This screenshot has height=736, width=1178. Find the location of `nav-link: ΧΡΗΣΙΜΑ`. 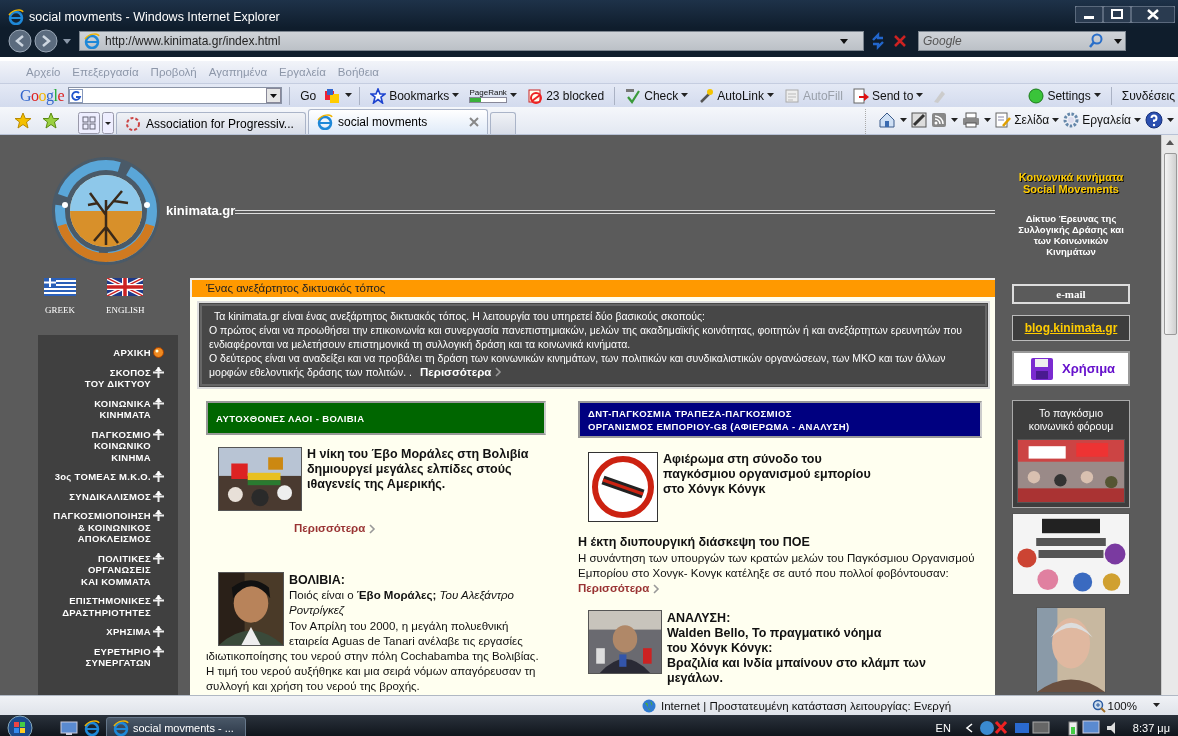

nav-link: ΧΡΗΣΙΜΑ is located at coordinates (128, 632).